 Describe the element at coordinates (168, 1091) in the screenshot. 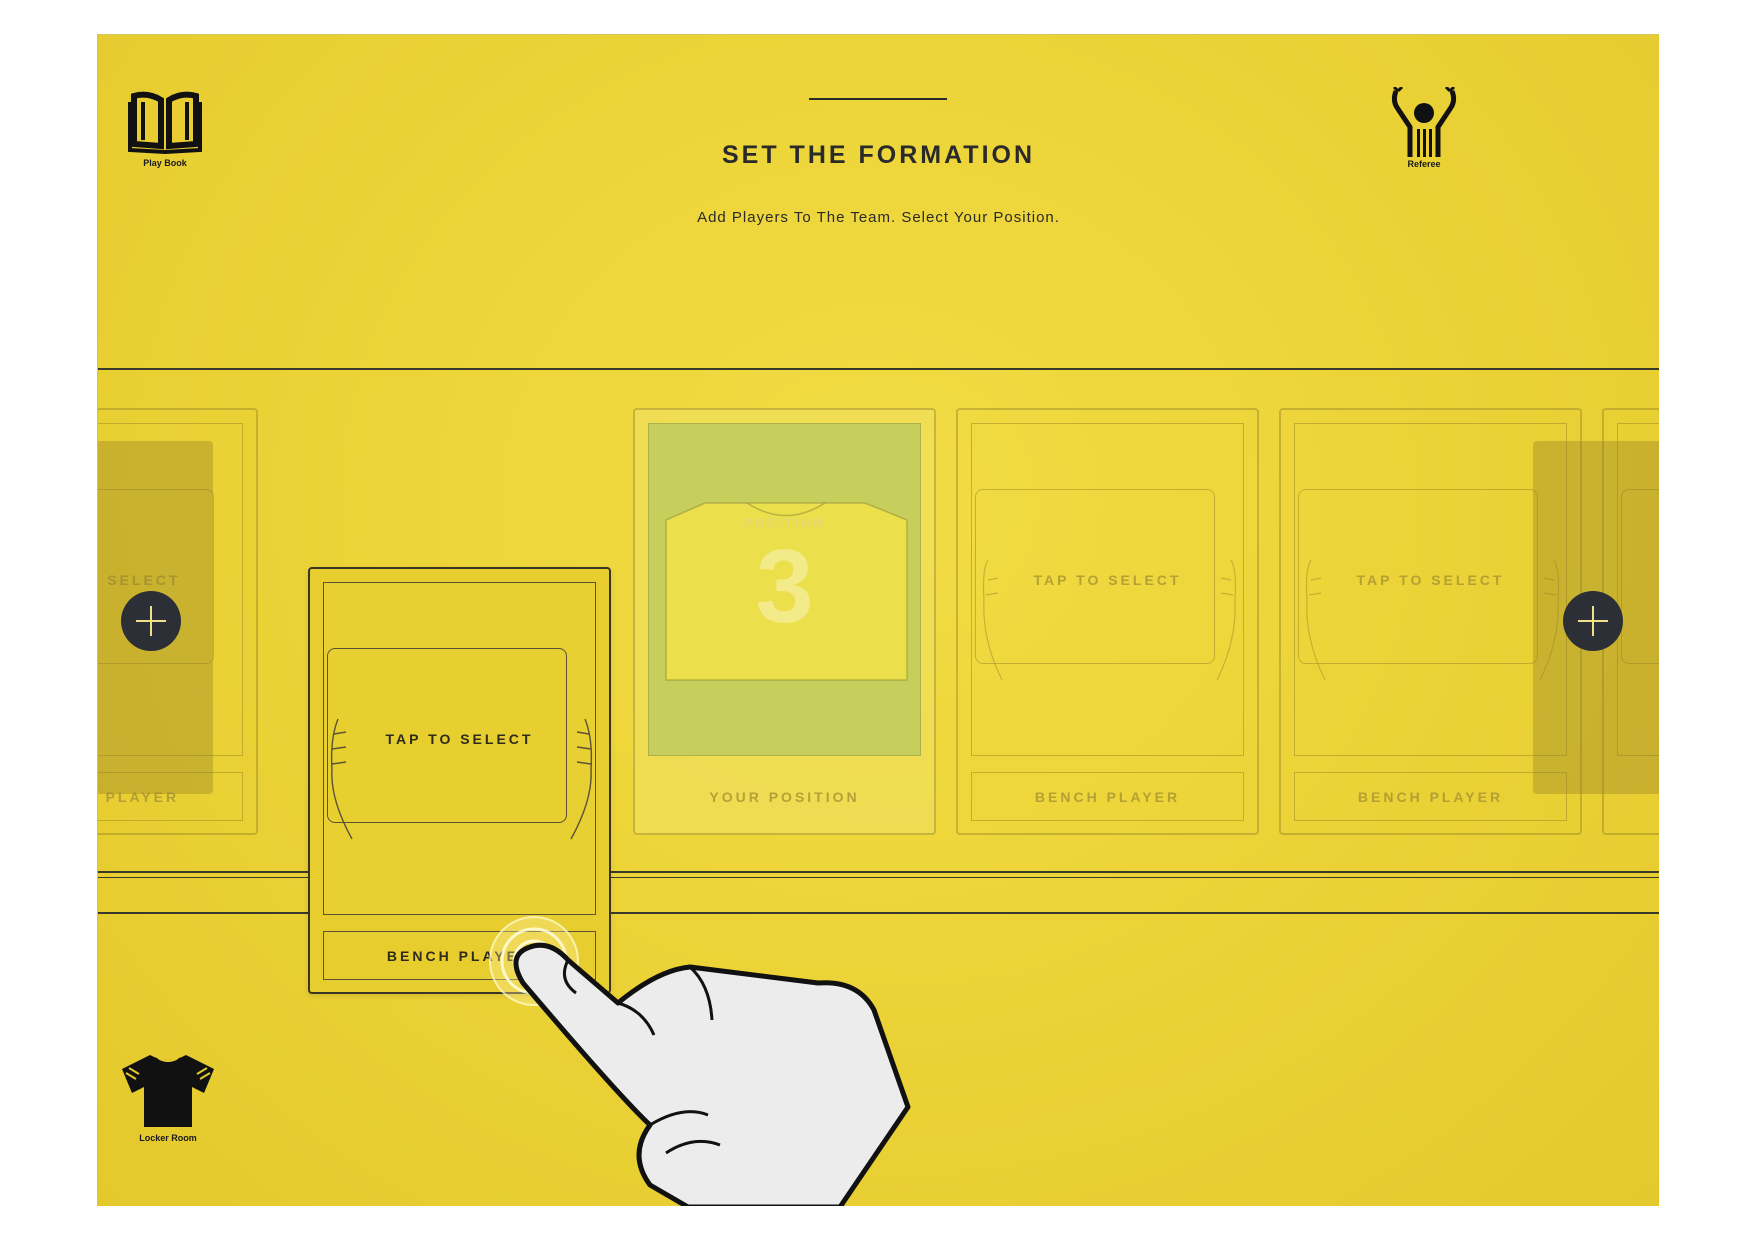

I see `jersey-icon` at that location.